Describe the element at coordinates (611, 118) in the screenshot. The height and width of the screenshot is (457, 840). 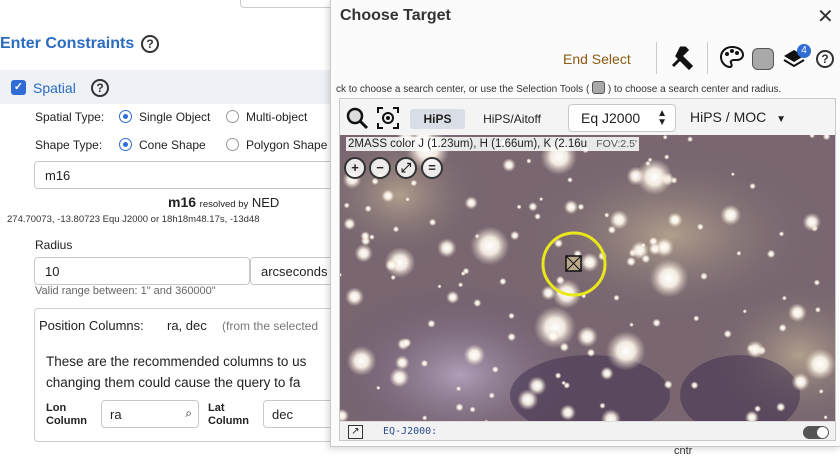
I see `coord-system-value: Eq J2000` at that location.